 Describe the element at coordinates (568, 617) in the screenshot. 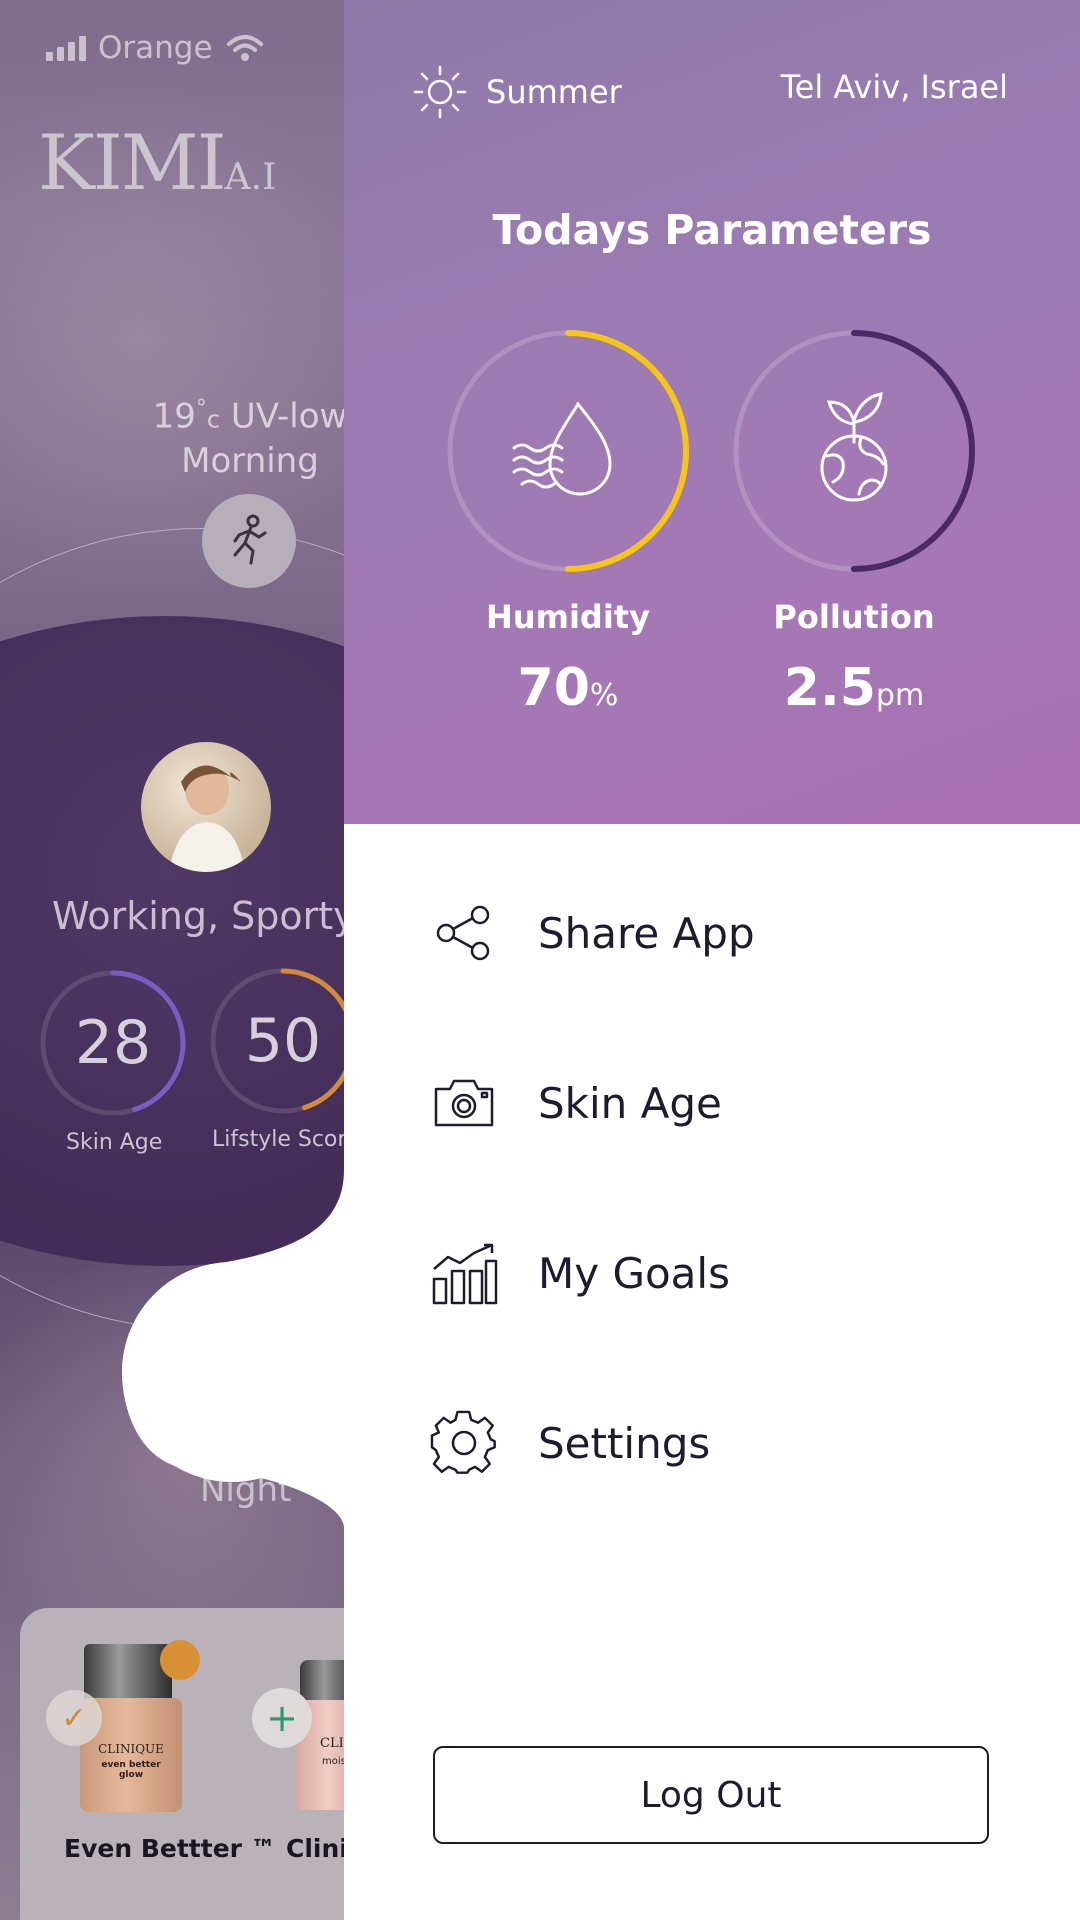

I see `humidity-label: Humidity` at that location.